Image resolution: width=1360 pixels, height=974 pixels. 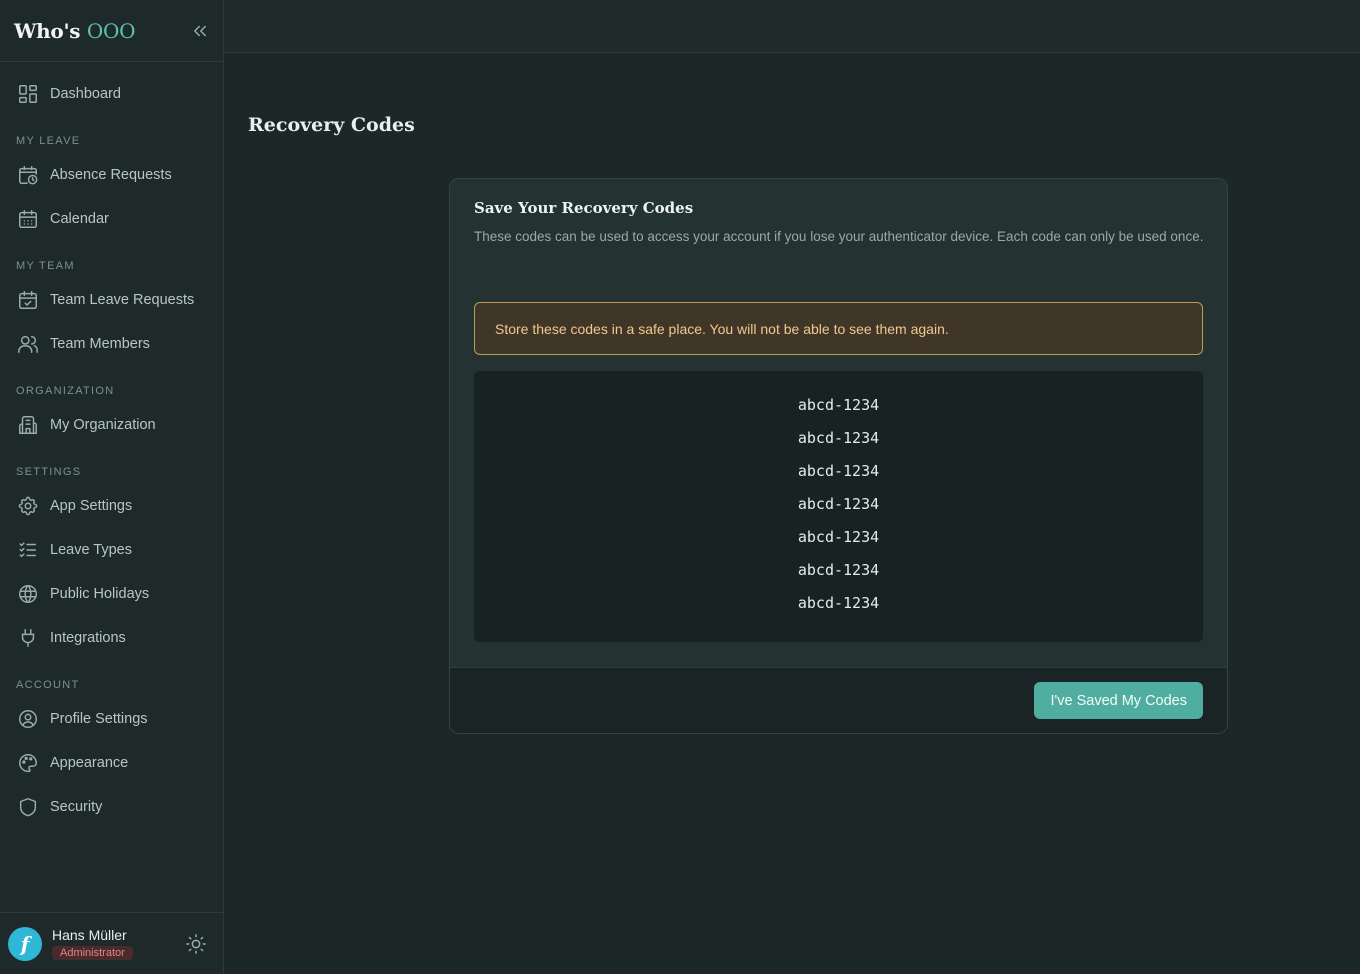 I want to click on avatar: f, so click(x=25, y=943).